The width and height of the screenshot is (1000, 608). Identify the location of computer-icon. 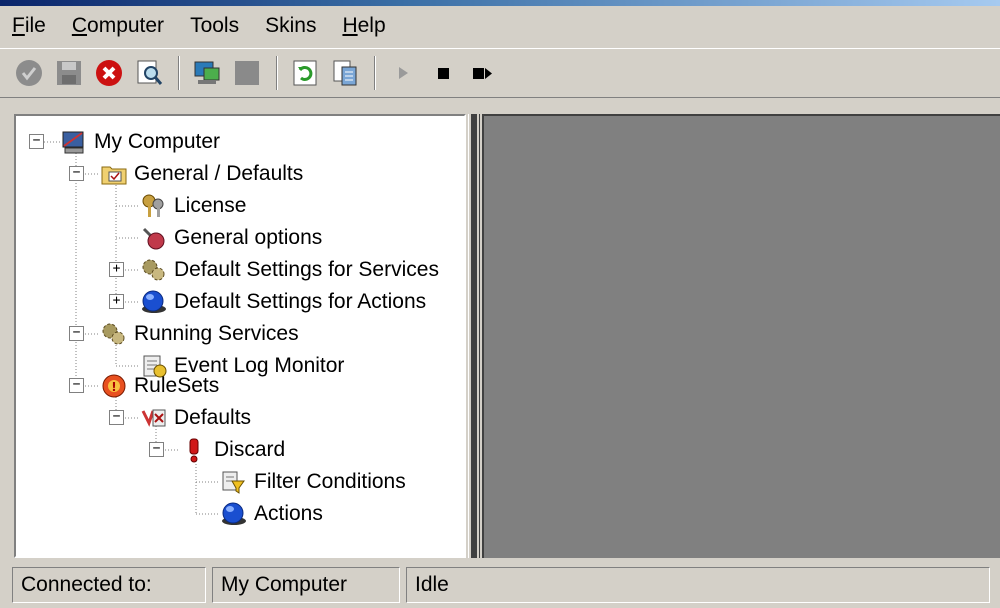
(74, 142).